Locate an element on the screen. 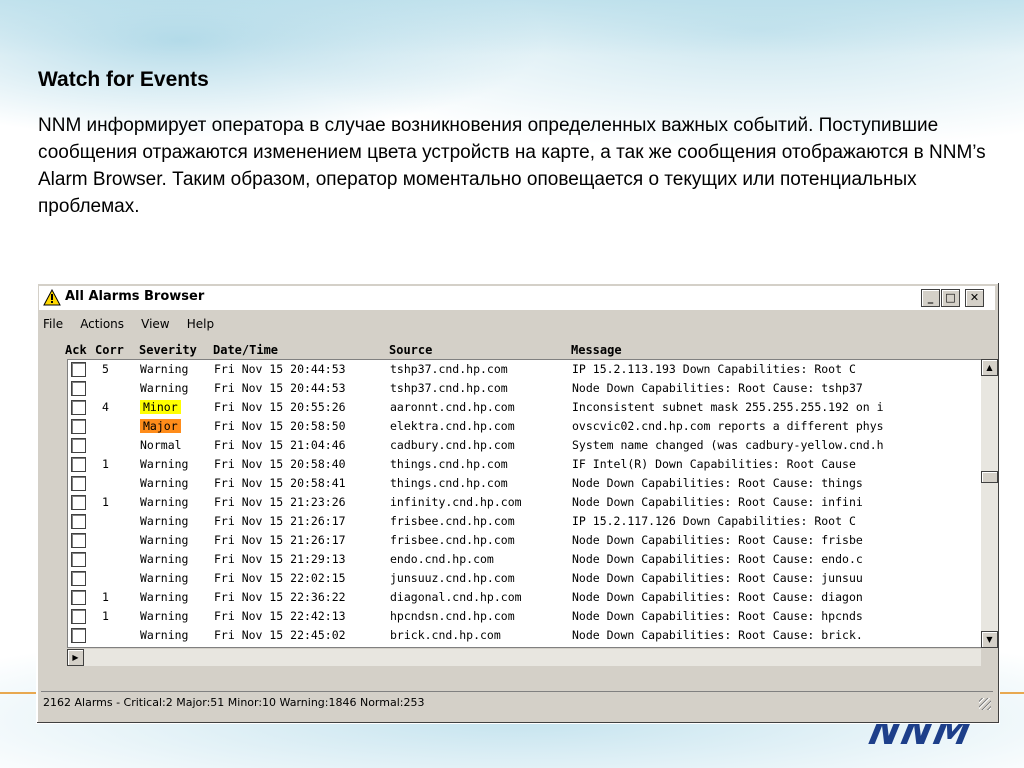  source-cell: endo.cnd.hp.com is located at coordinates (442, 559).